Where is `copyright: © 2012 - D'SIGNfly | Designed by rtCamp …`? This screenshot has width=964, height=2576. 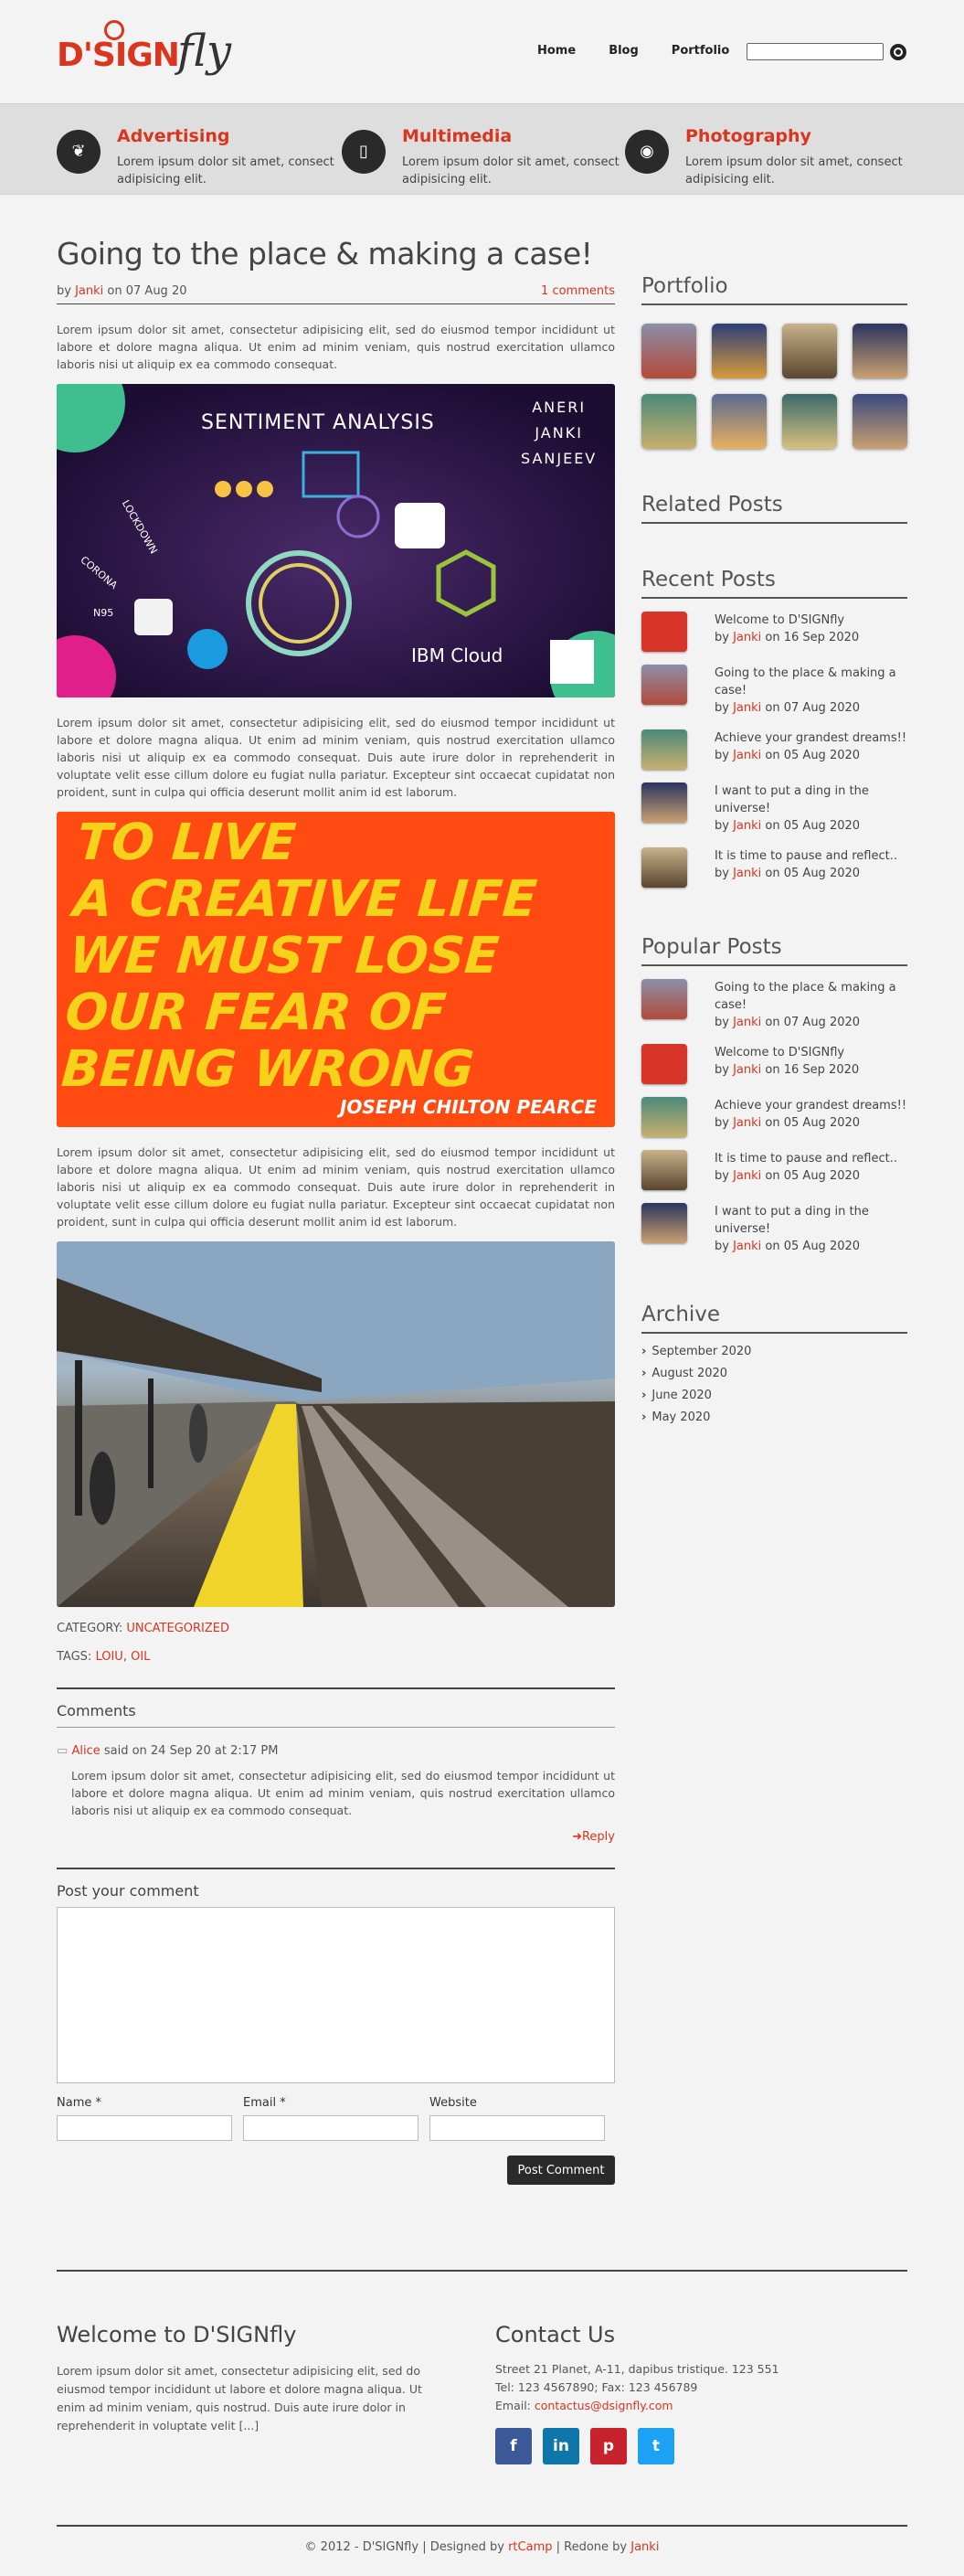 copyright: © 2012 - D'SIGNfly | Designed by rtCamp … is located at coordinates (482, 2547).